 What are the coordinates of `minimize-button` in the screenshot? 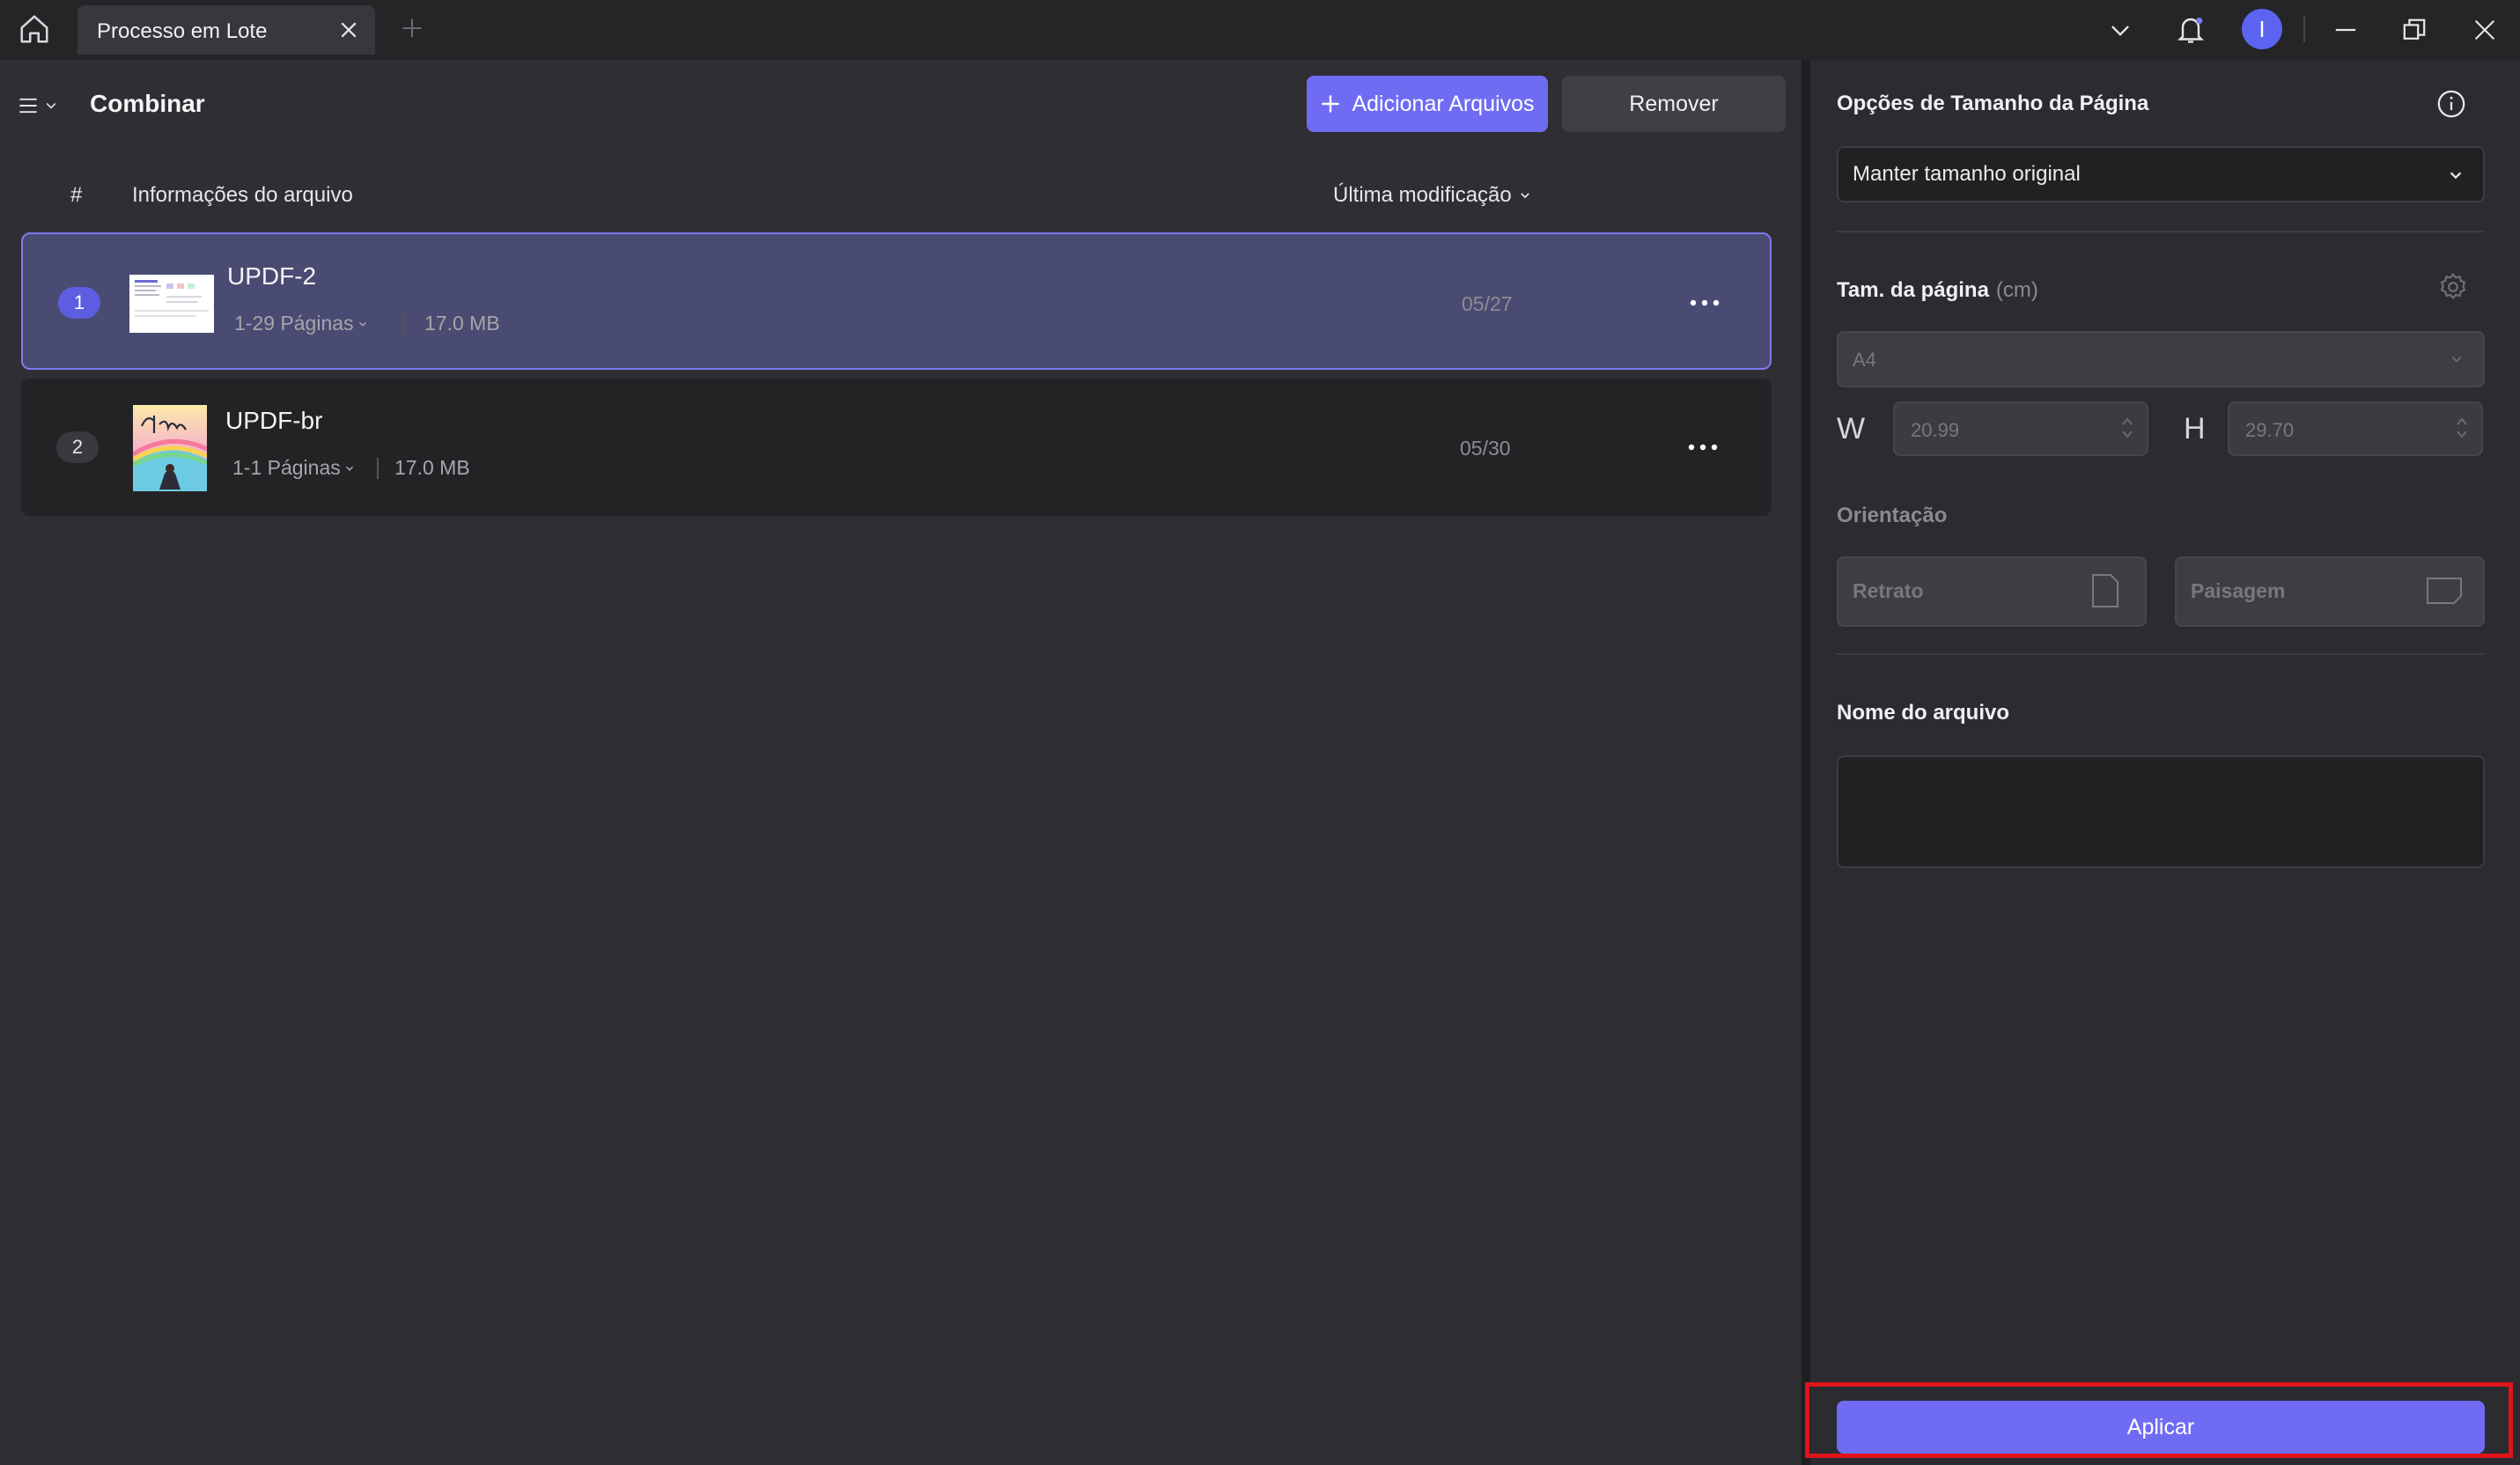 It's located at (2345, 30).